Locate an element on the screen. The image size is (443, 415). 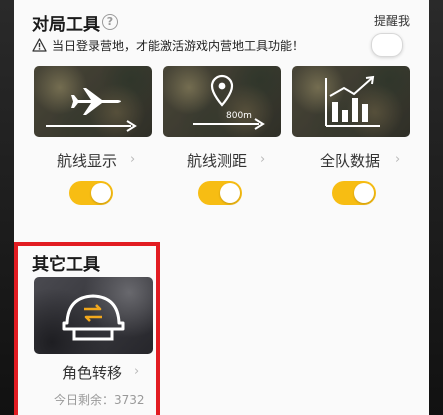
team-data-tile is located at coordinates (351, 101).